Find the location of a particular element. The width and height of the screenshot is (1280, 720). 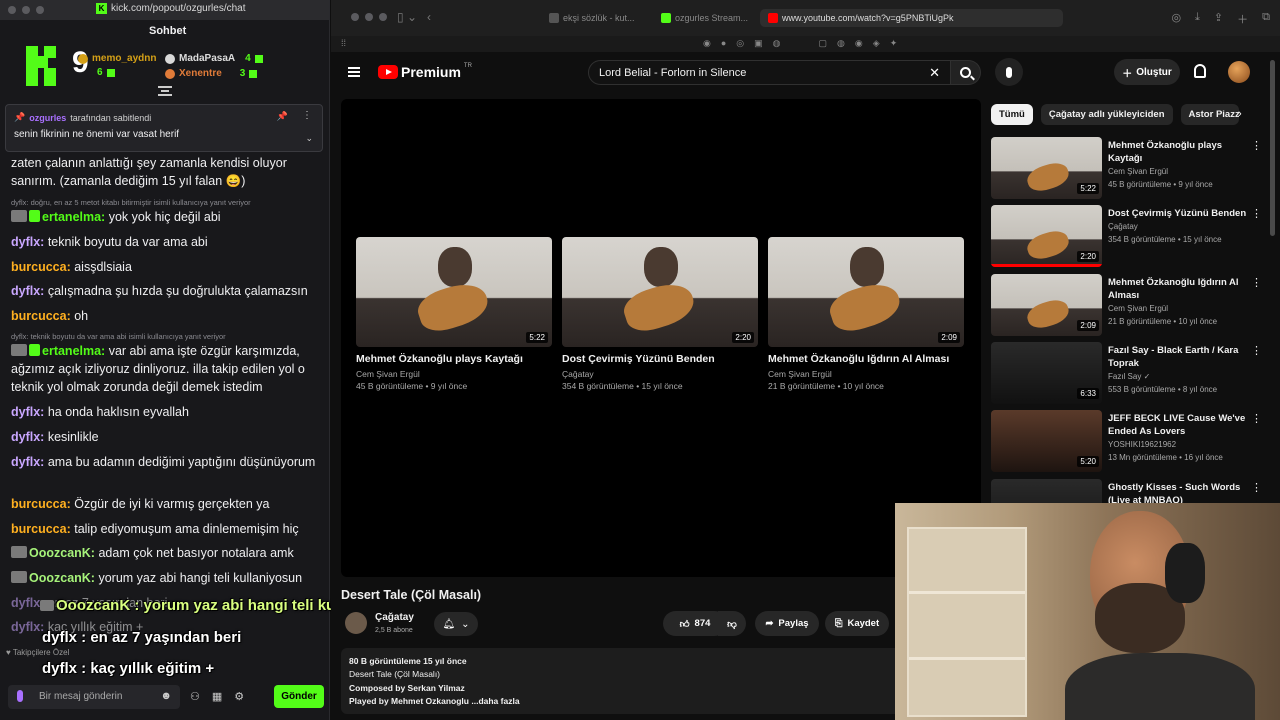

leaderboard-item: MadaPasaA 4 is located at coordinates (214, 58).